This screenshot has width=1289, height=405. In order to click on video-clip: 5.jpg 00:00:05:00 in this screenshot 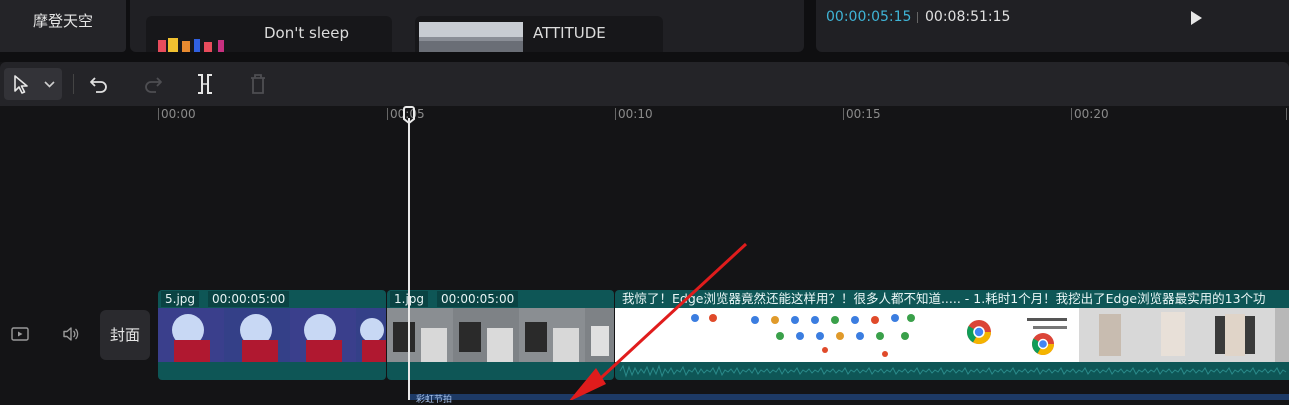, I will do `click(272, 335)`.